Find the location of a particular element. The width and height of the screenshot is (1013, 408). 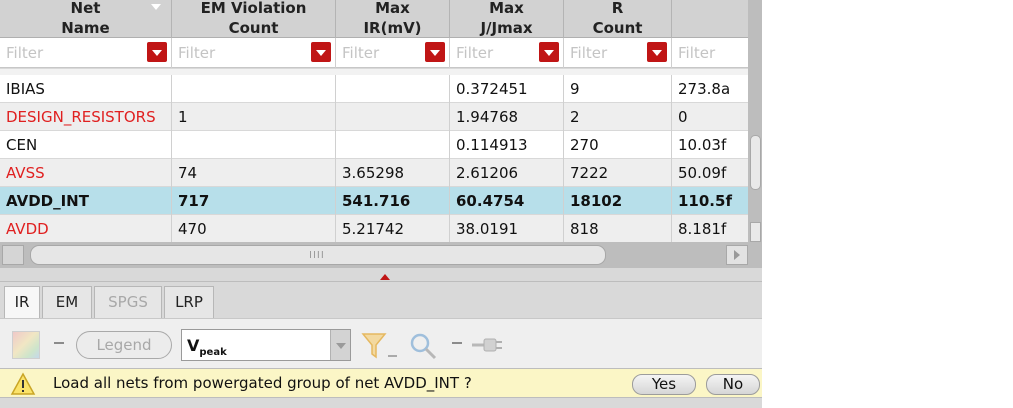

scroll-left-button is located at coordinates (13, 255).